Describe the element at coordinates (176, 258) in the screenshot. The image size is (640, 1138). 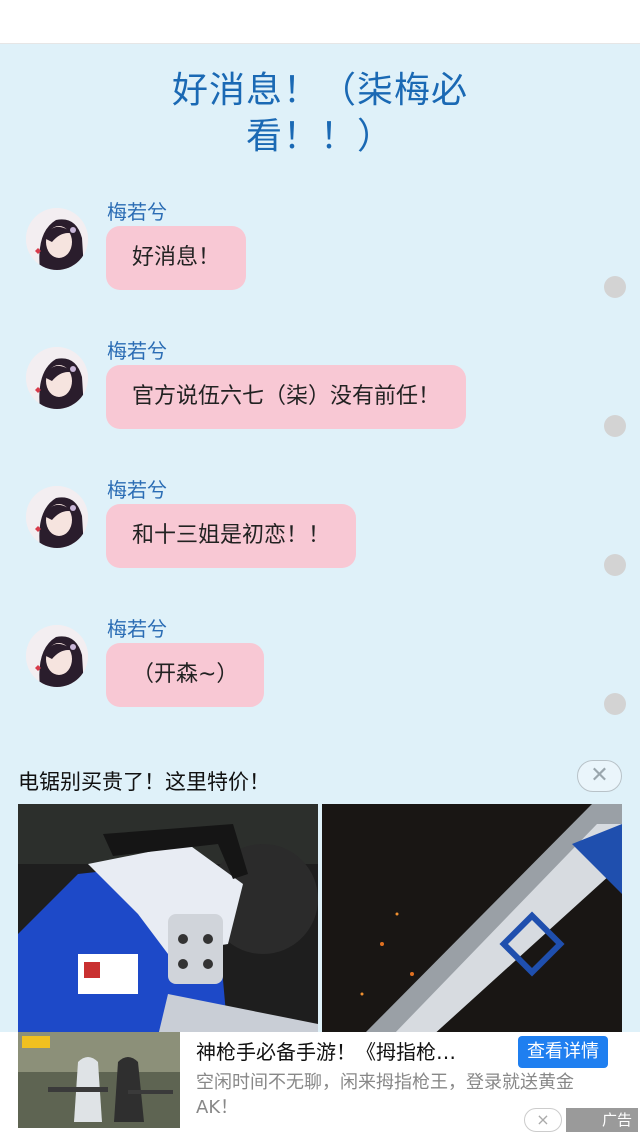
I see `message-bubble: 好消息！` at that location.